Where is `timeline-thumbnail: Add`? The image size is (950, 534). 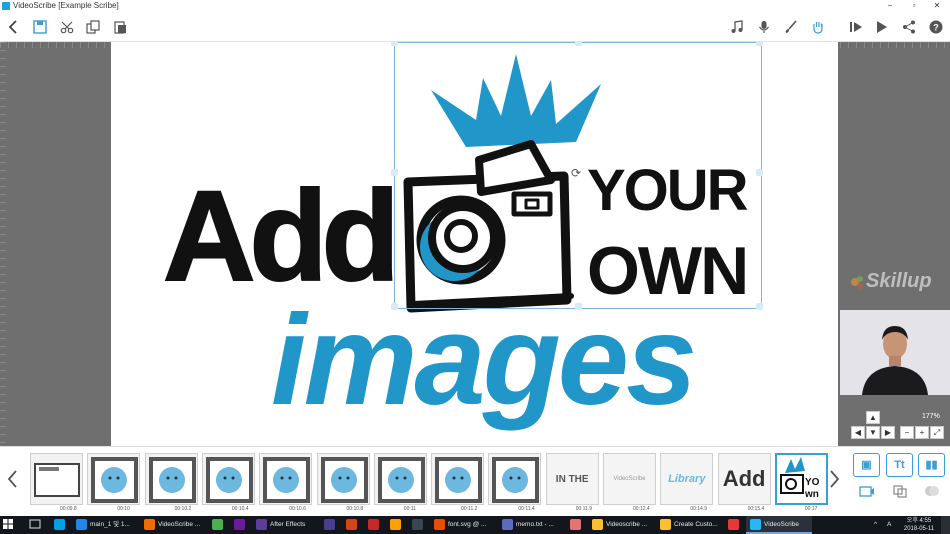
timeline-thumbnail: Add is located at coordinates (744, 479).